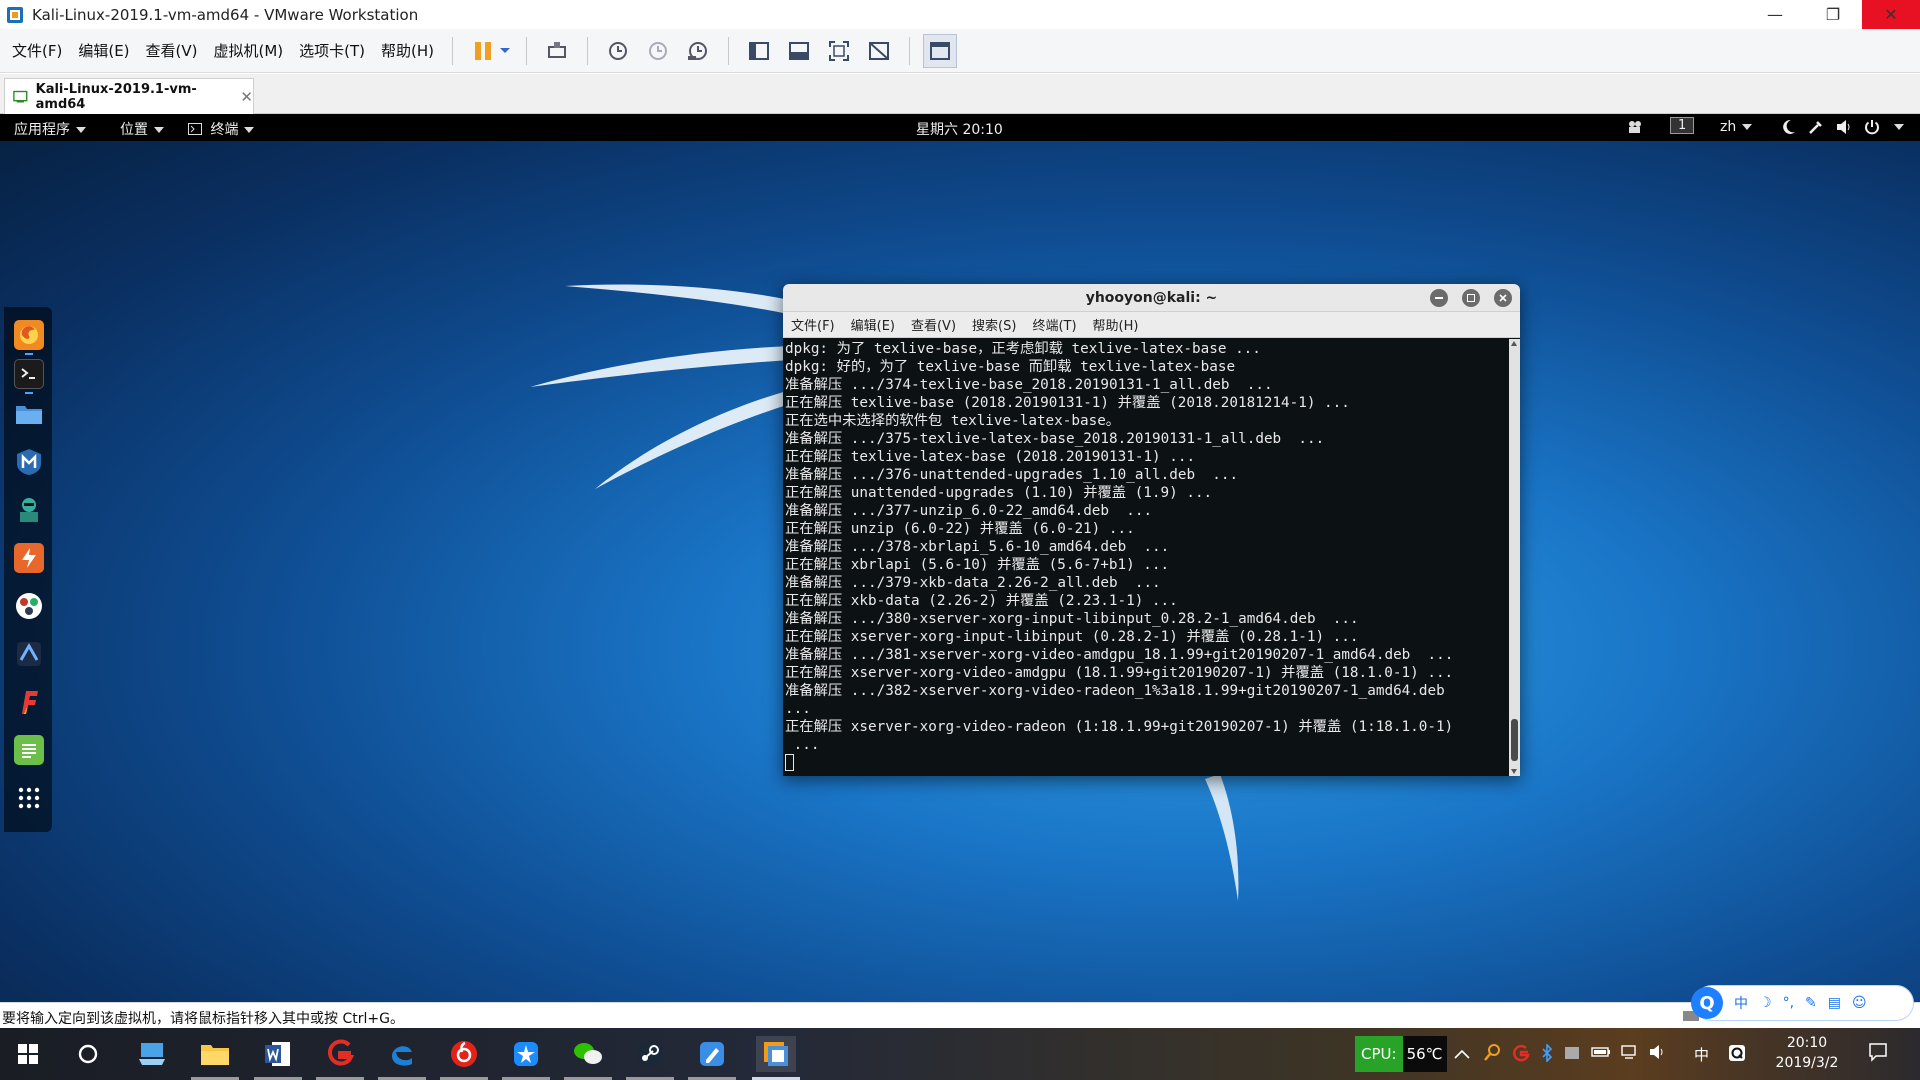 The width and height of the screenshot is (1920, 1080). I want to click on search-tray-icon, so click(1492, 1055).